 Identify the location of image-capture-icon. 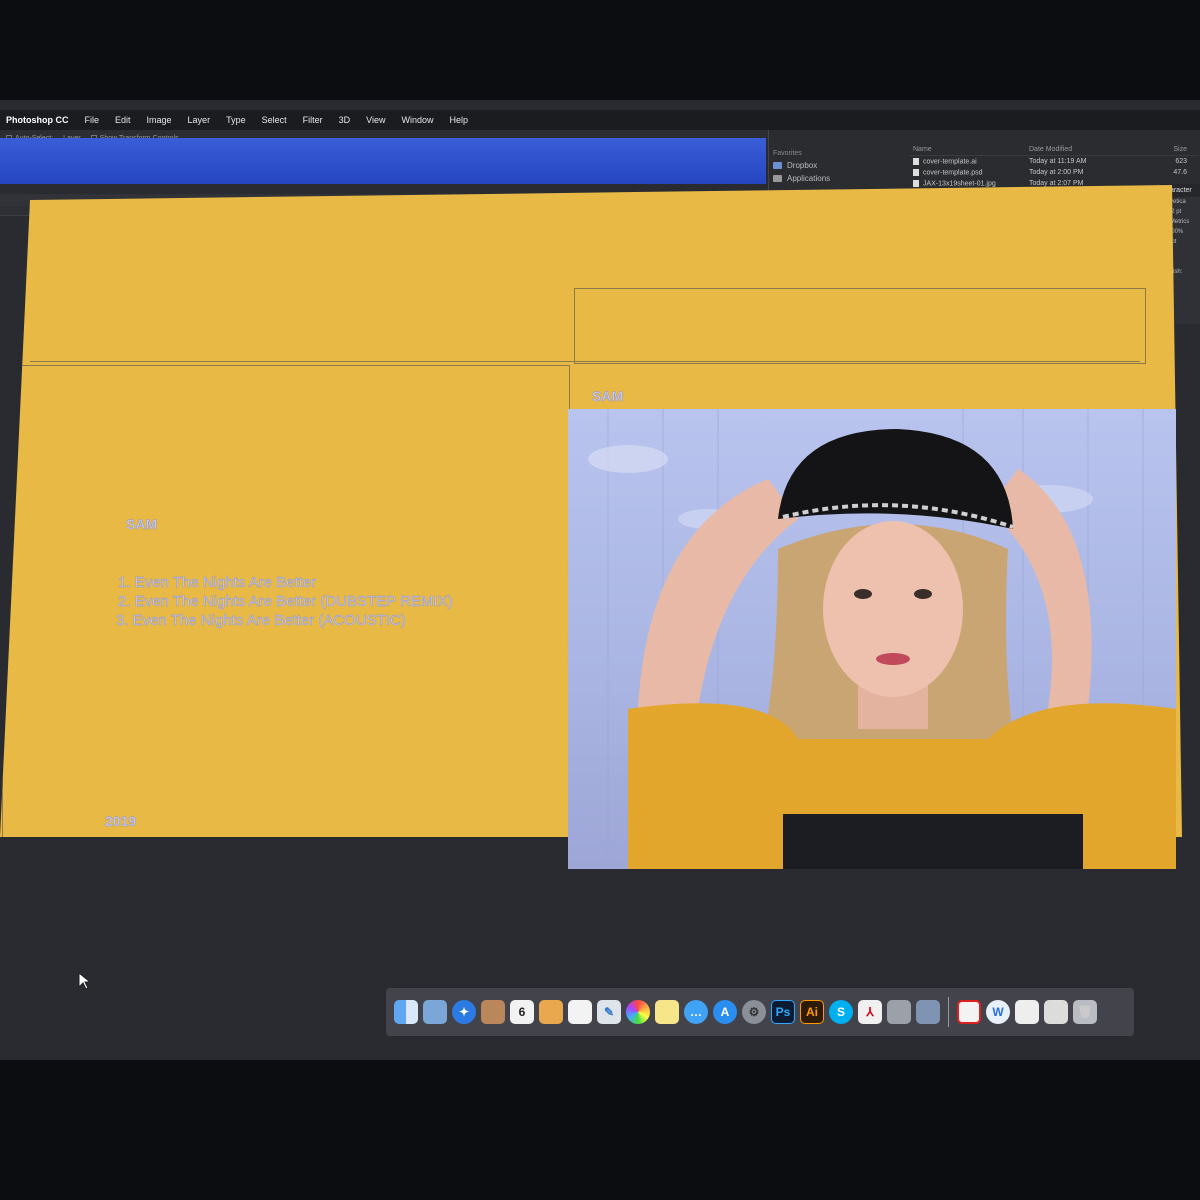
(928, 1012).